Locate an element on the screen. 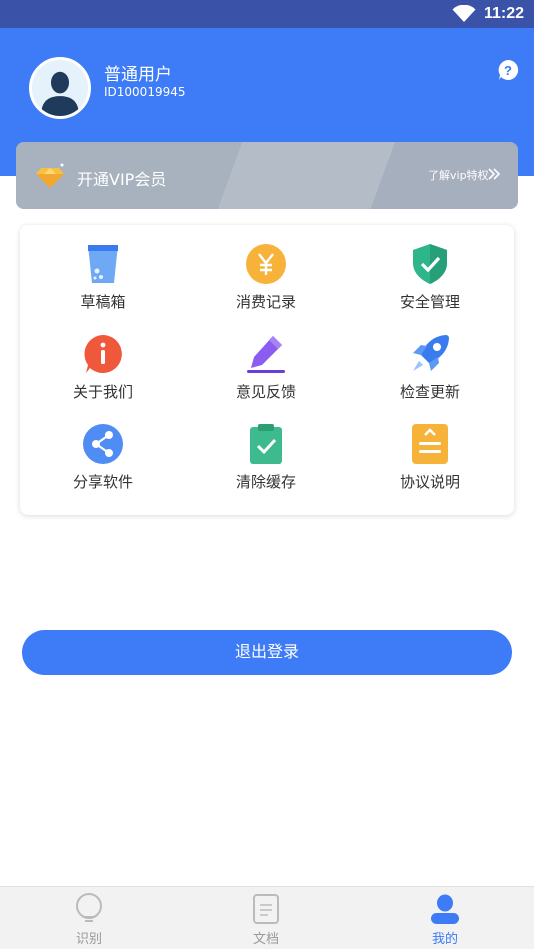 This screenshot has width=534, height=949. menu-item-label: 安全管理 is located at coordinates (429, 302).